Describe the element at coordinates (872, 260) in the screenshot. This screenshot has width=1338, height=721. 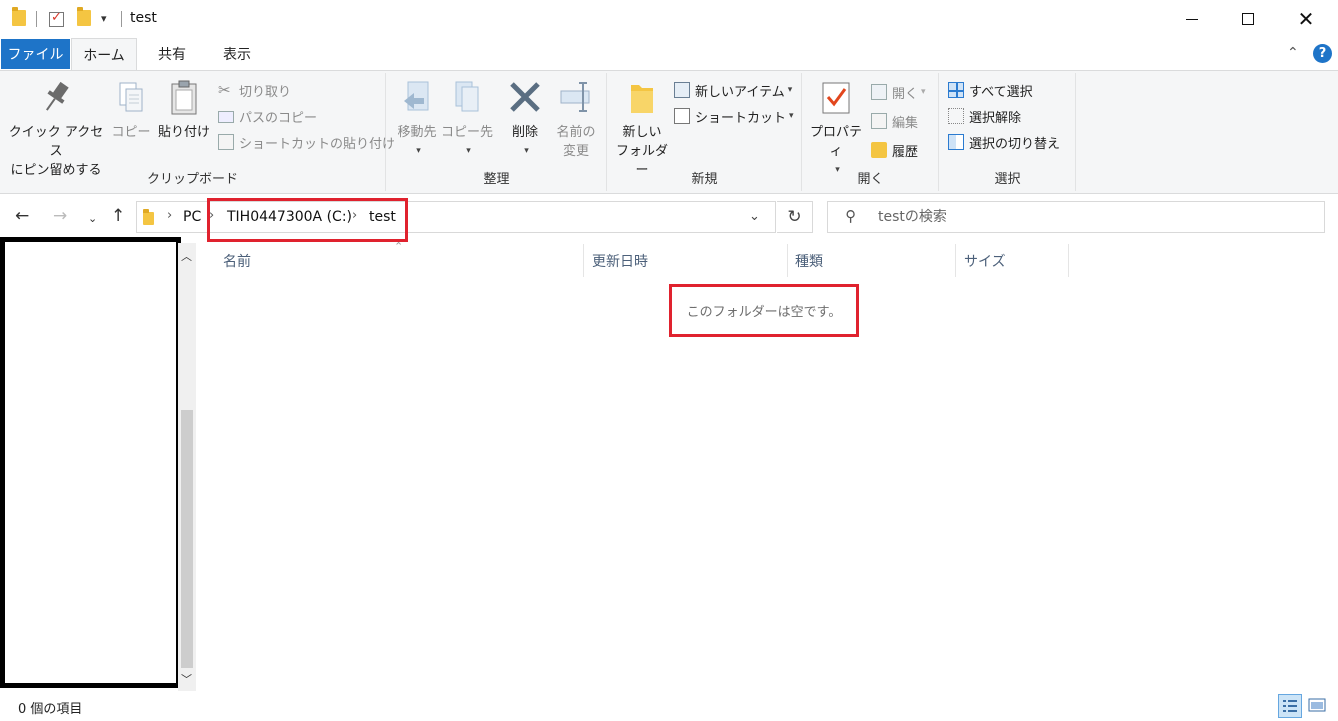
I see `column-header-type: 種類` at that location.